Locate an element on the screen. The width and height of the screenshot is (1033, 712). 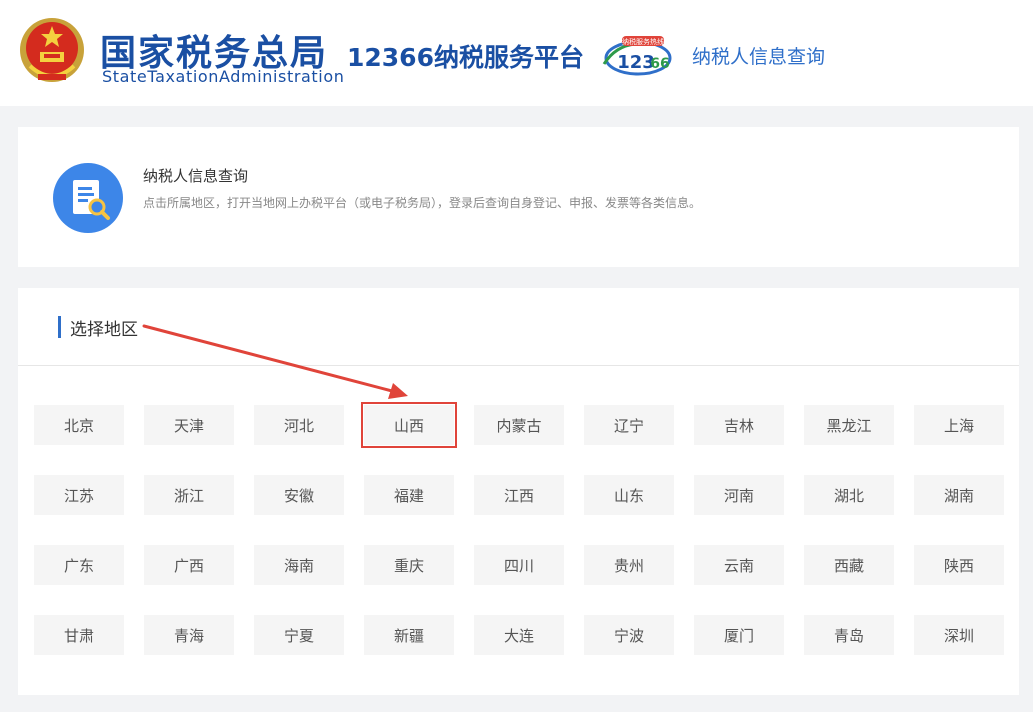
region-button-shandong: 山东 is located at coordinates (629, 495).